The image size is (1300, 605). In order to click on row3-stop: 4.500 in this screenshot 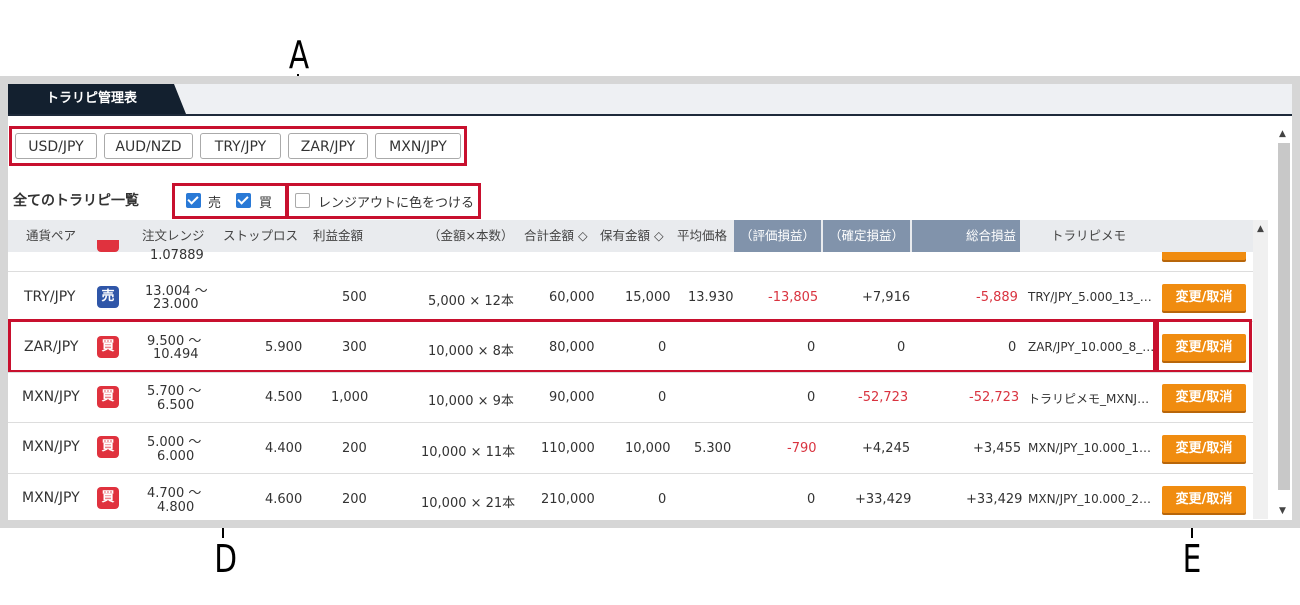, I will do `click(284, 397)`.